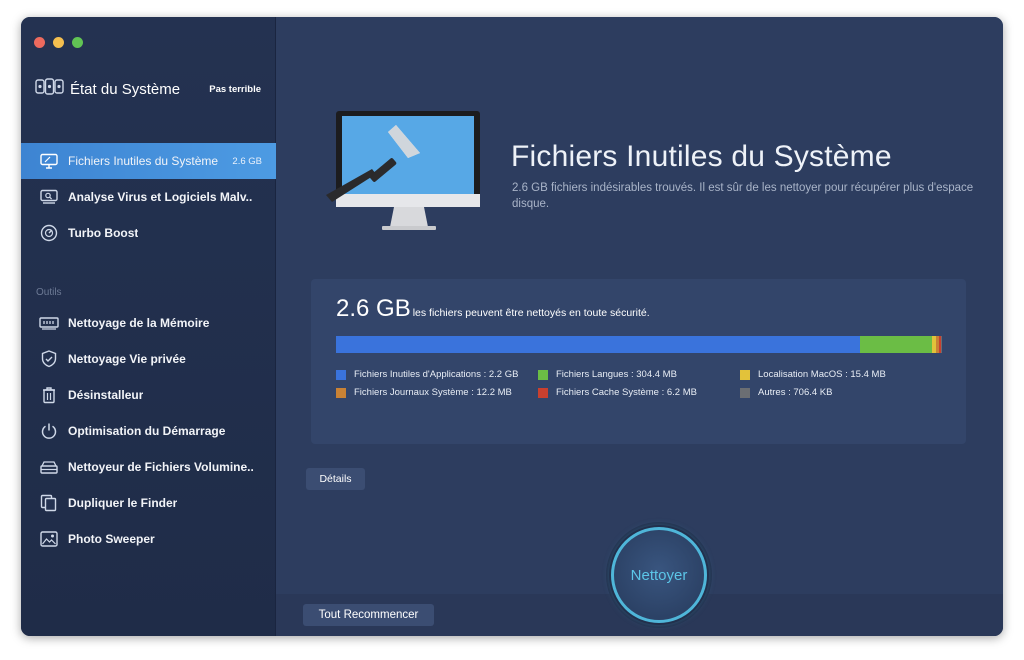  I want to click on shield-icon, so click(49, 359).